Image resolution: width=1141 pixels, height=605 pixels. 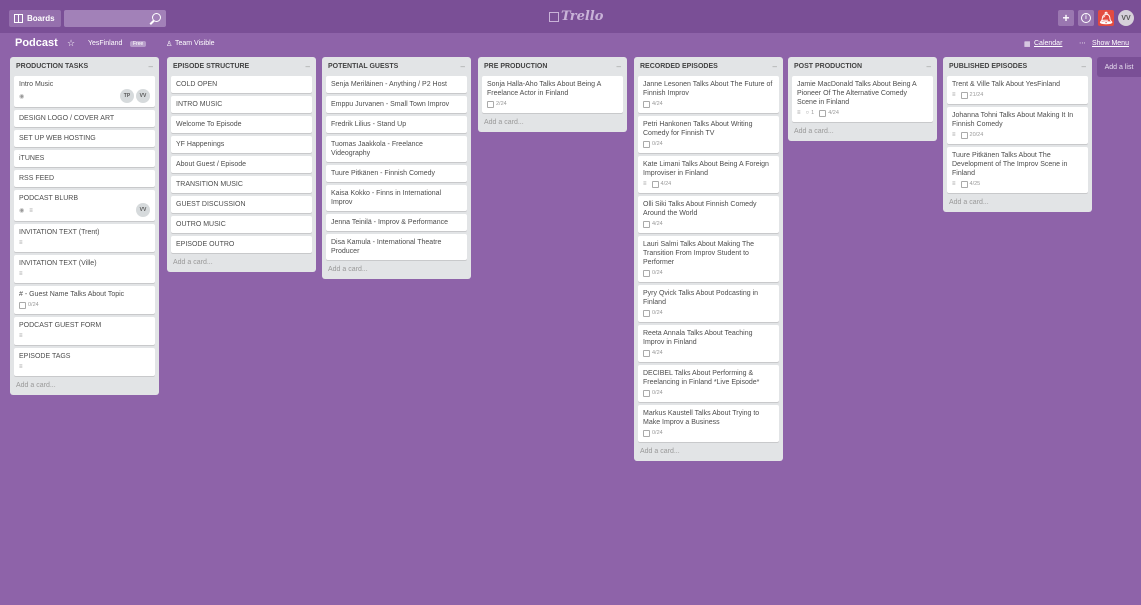 I want to click on member-avatar: TP, so click(x=127, y=96).